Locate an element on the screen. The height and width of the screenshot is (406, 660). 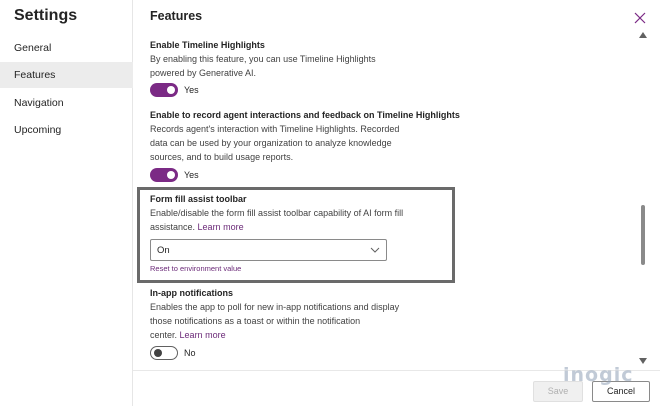
scroll-thumb is located at coordinates (643, 235).